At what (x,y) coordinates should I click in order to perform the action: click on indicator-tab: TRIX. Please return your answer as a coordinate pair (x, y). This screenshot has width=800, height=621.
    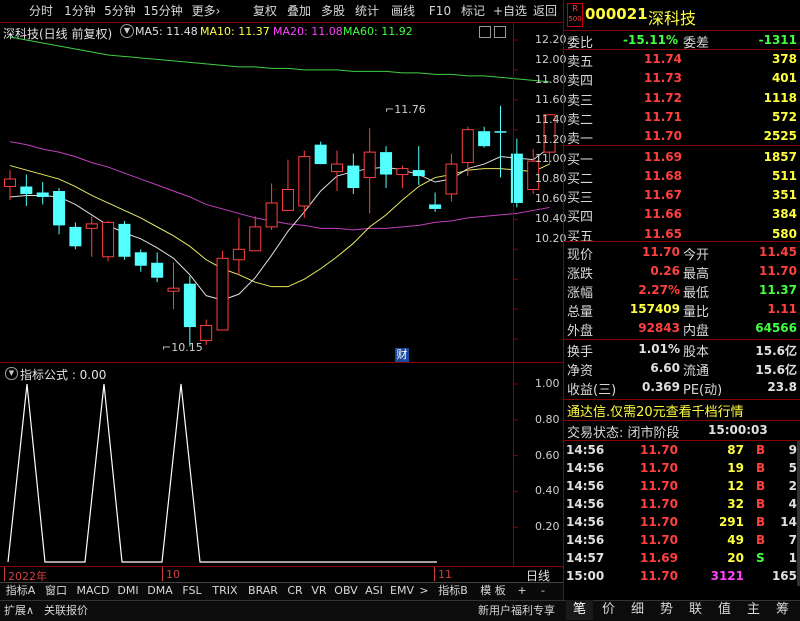
    Looking at the image, I should click on (225, 591).